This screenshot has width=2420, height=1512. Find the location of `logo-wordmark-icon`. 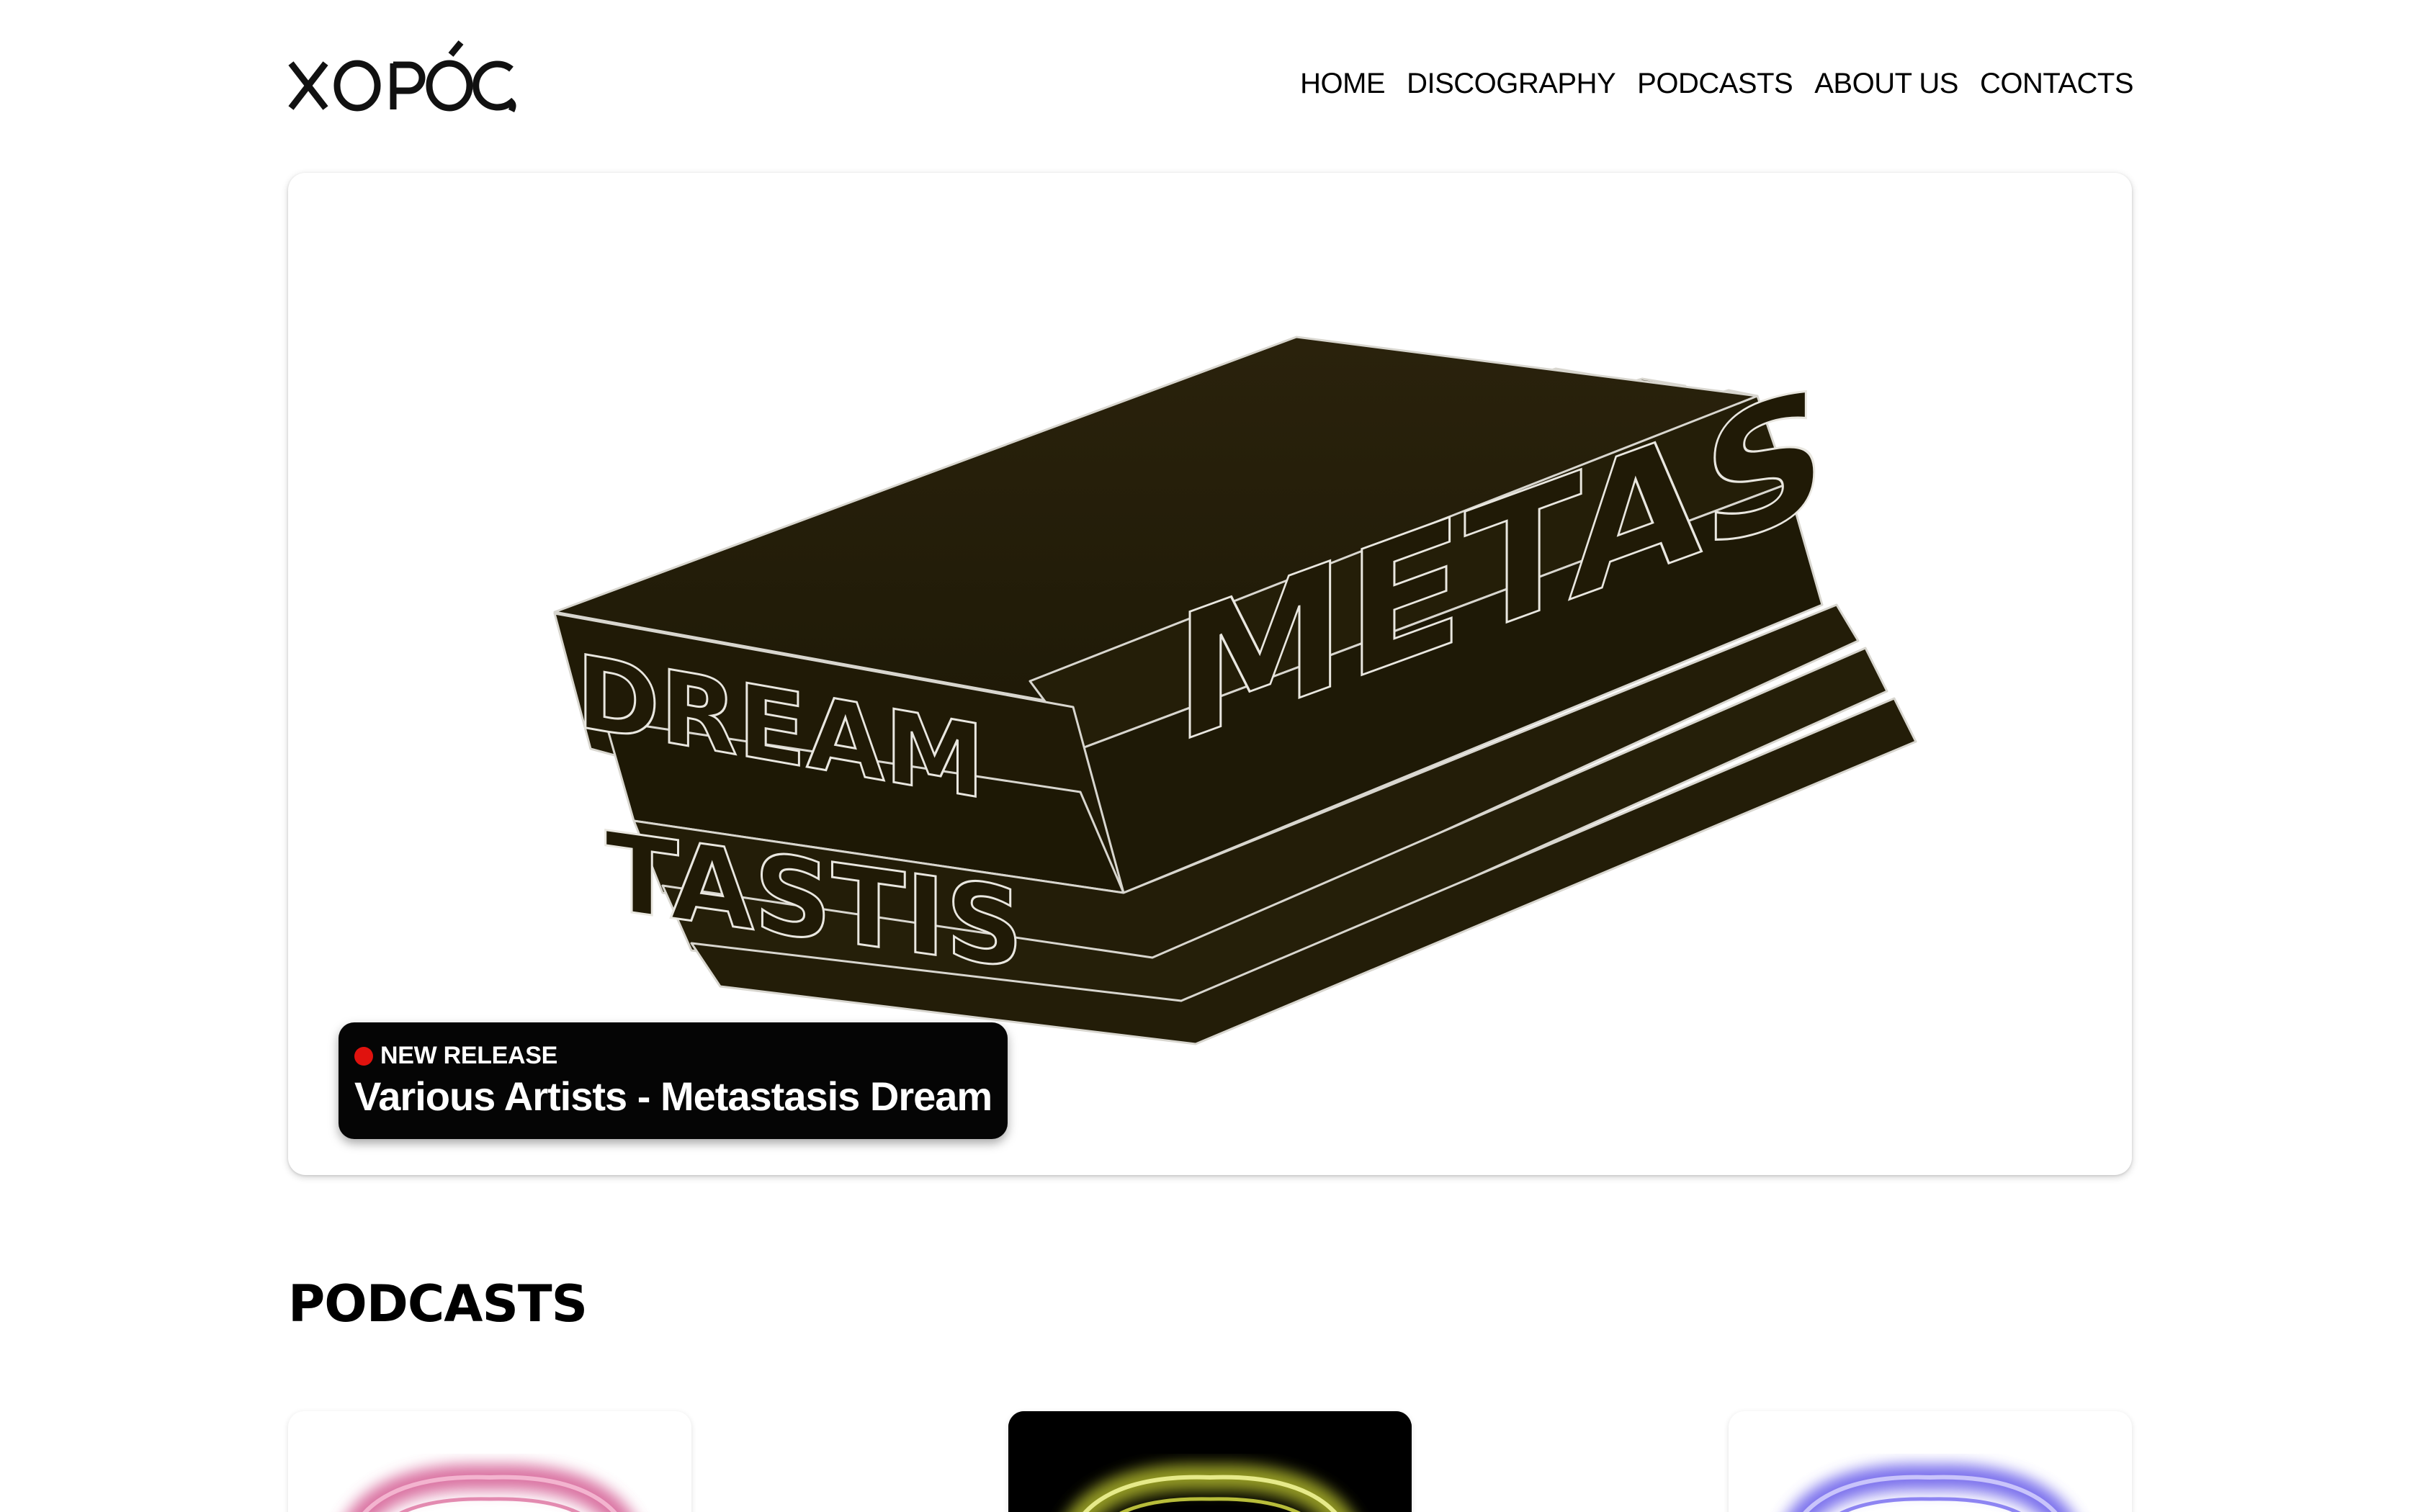

logo-wordmark-icon is located at coordinates (402, 76).